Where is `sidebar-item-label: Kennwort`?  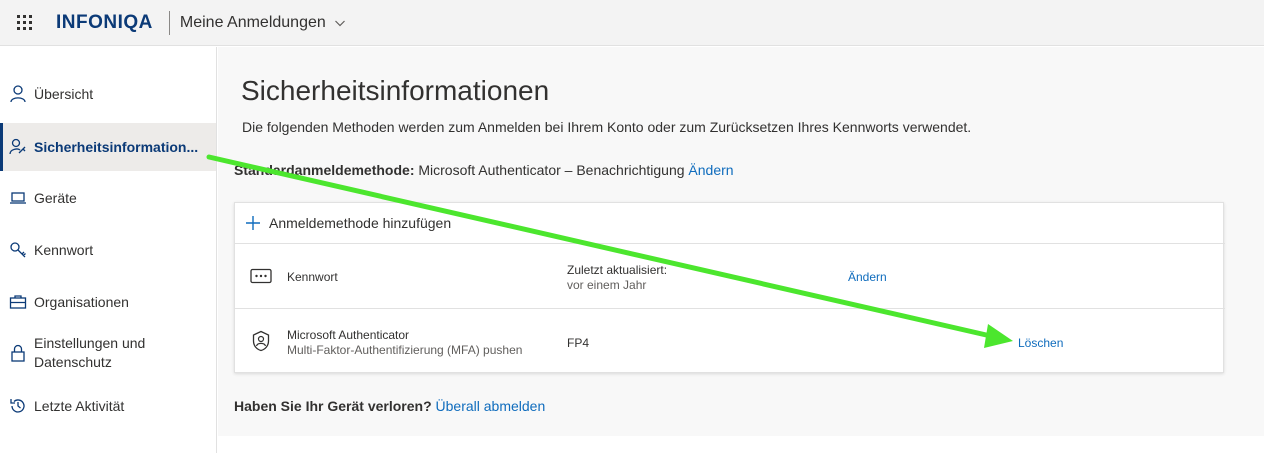
sidebar-item-label: Kennwort is located at coordinates (64, 249).